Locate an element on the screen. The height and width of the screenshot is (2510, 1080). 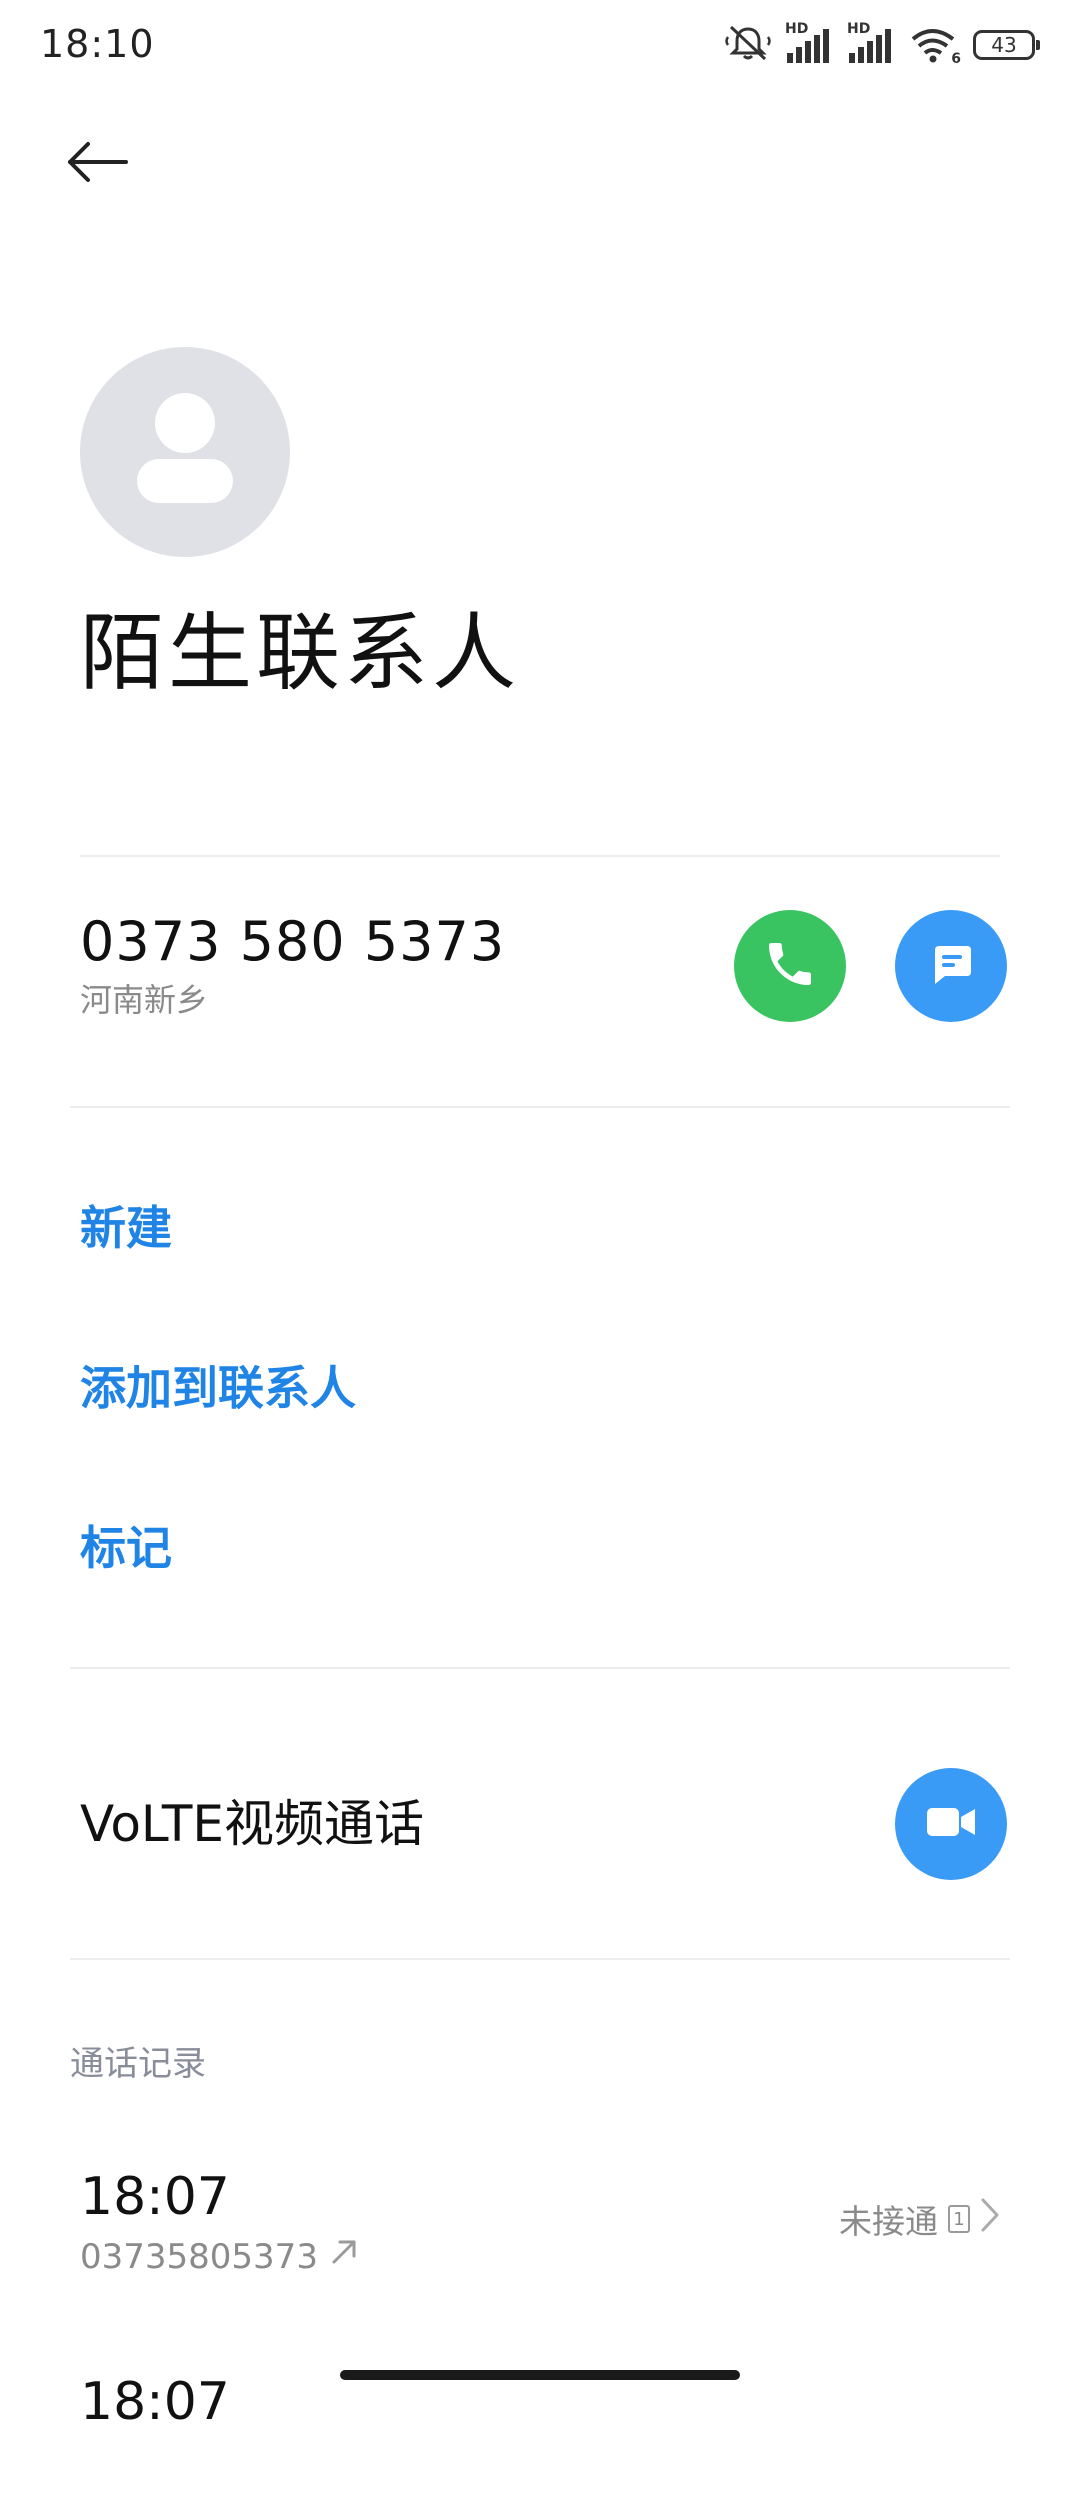
video-camera-icon is located at coordinates (951, 1824).